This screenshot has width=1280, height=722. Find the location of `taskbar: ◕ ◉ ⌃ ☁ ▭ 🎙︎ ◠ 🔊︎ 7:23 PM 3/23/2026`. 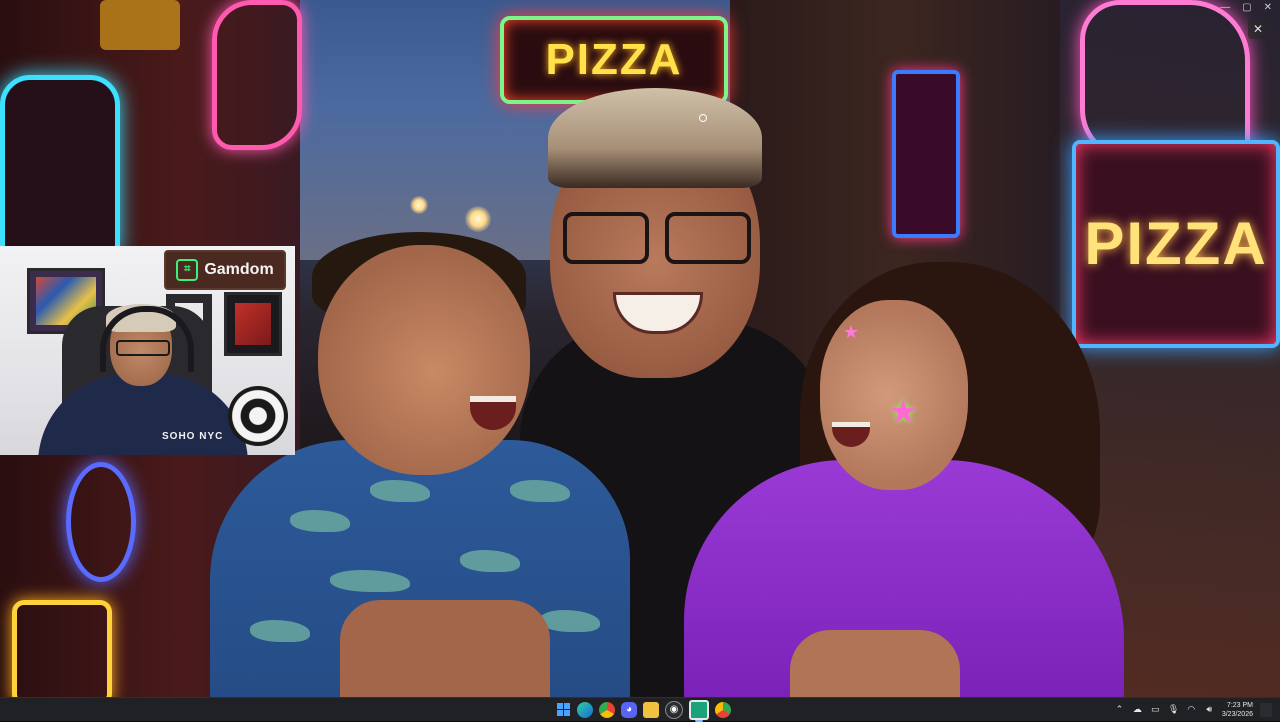

taskbar: ◕ ◉ ⌃ ☁ ▭ 🎙︎ ◠ 🔊︎ 7:23 PM 3/23/2026 is located at coordinates (640, 709).